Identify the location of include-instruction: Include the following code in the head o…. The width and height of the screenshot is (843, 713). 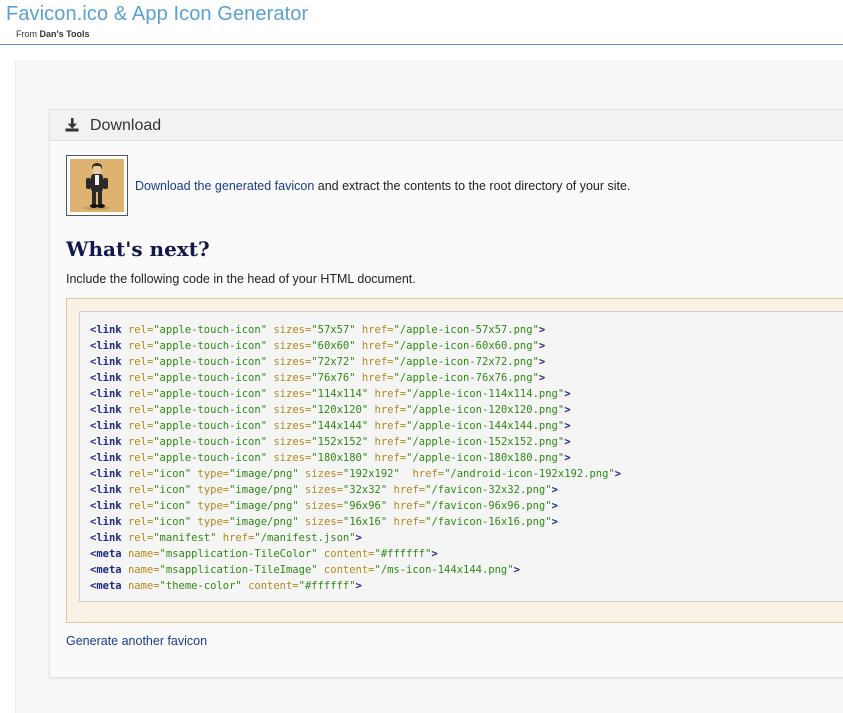
(241, 279).